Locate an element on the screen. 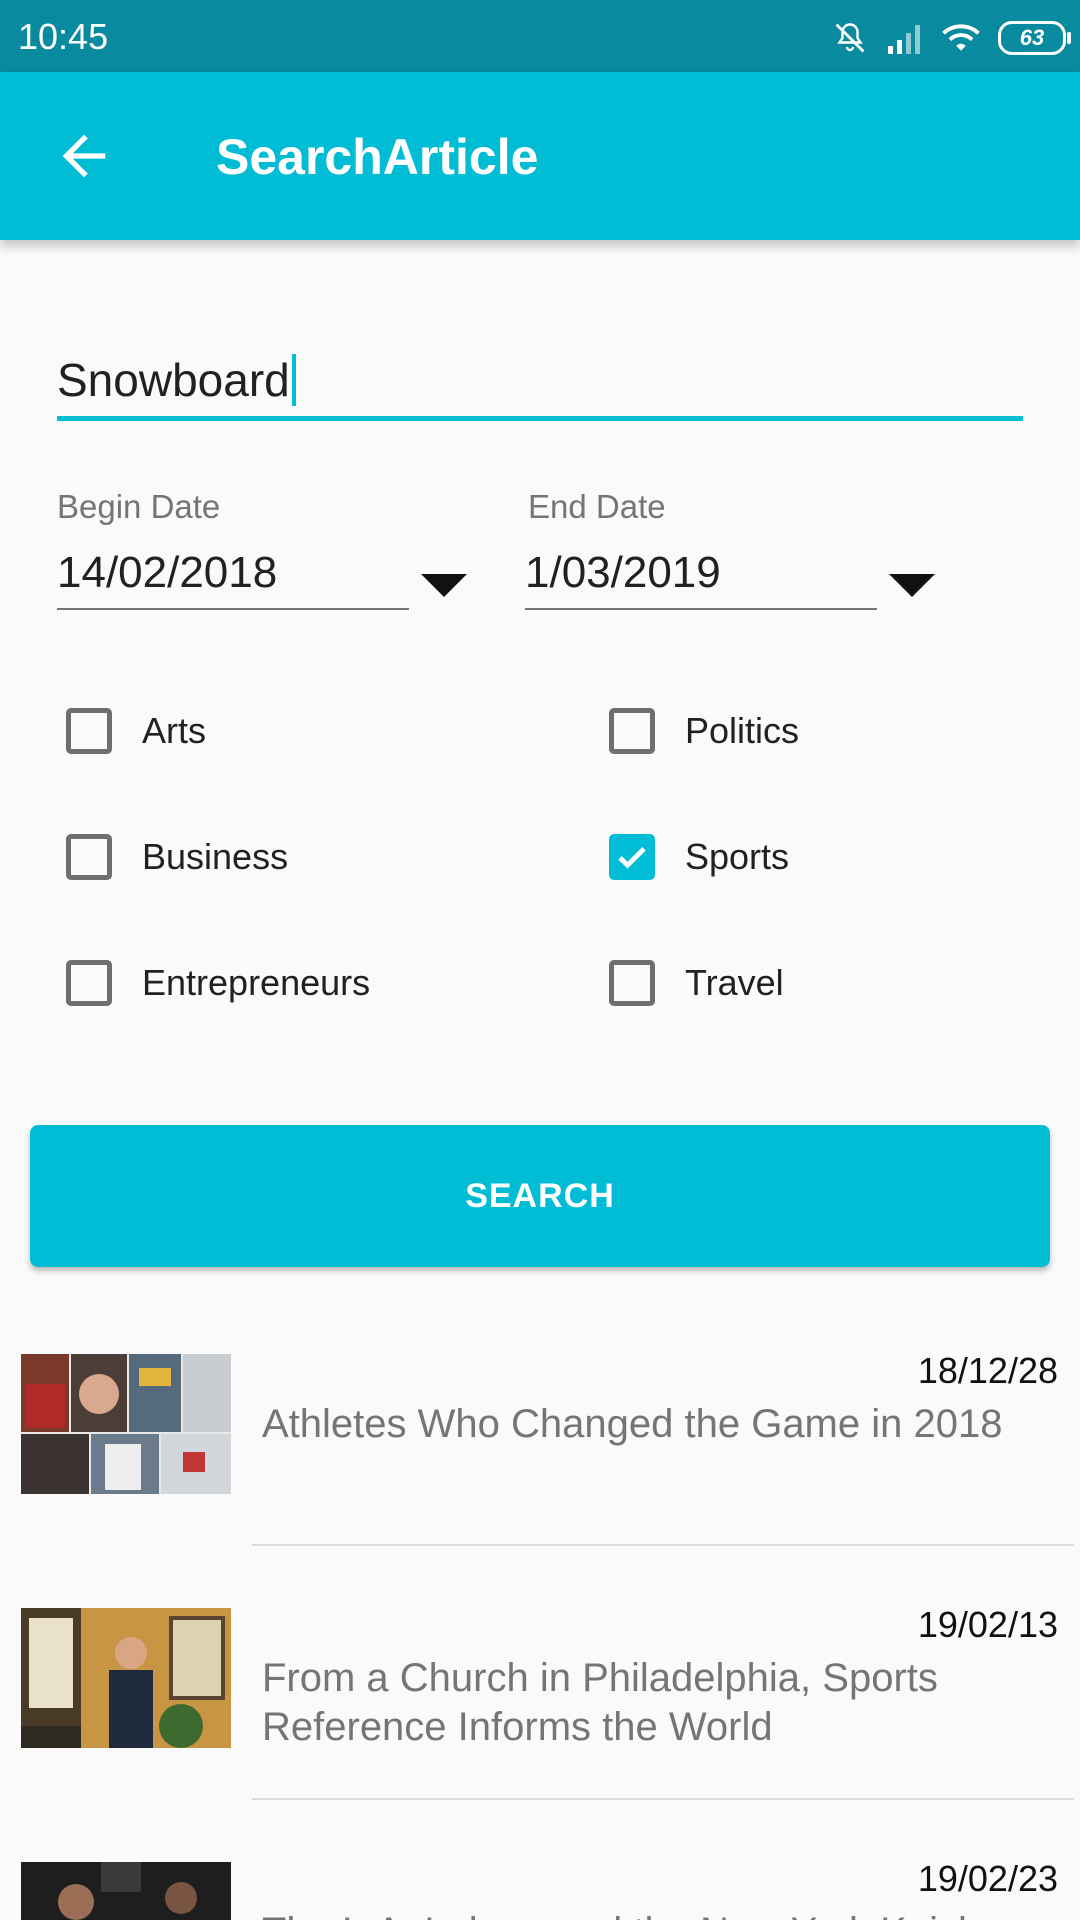 The image size is (1080, 1920). arrow-left-icon is located at coordinates (84, 156).